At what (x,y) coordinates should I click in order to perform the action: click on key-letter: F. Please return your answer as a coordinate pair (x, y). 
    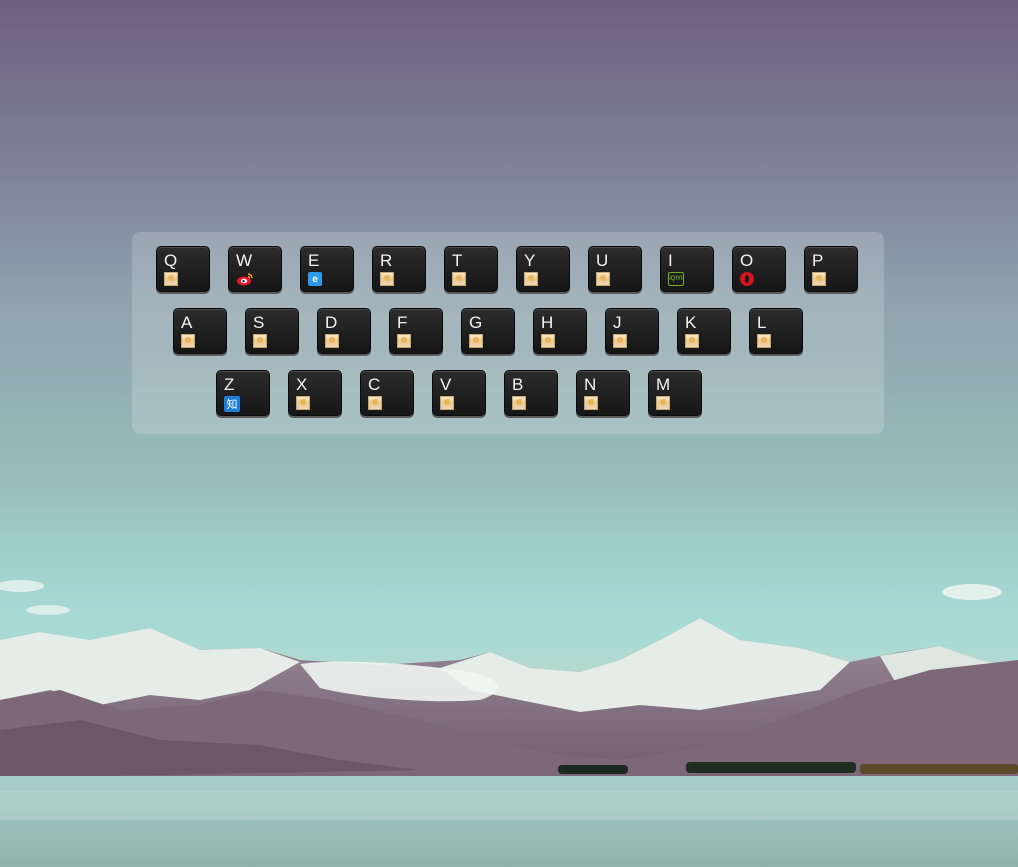
    Looking at the image, I should click on (402, 322).